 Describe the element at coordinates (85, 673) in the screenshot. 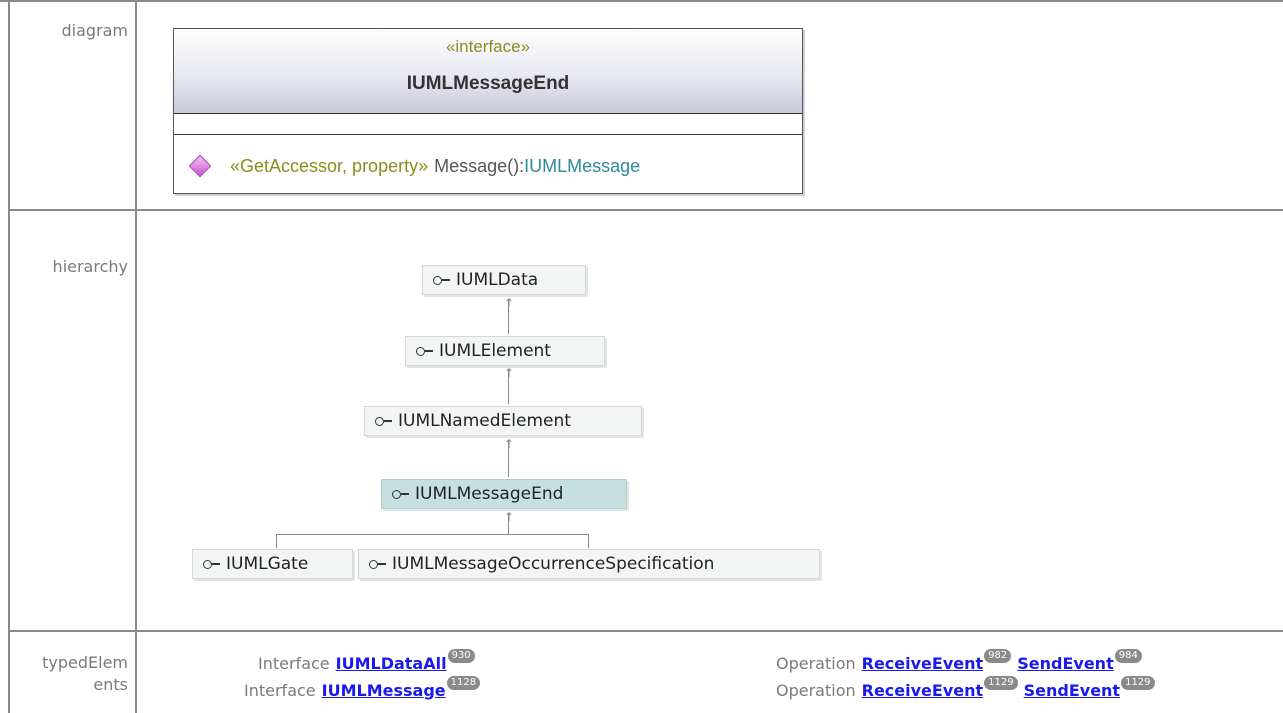

I see `typed-elements-row-label: typedElem ents` at that location.